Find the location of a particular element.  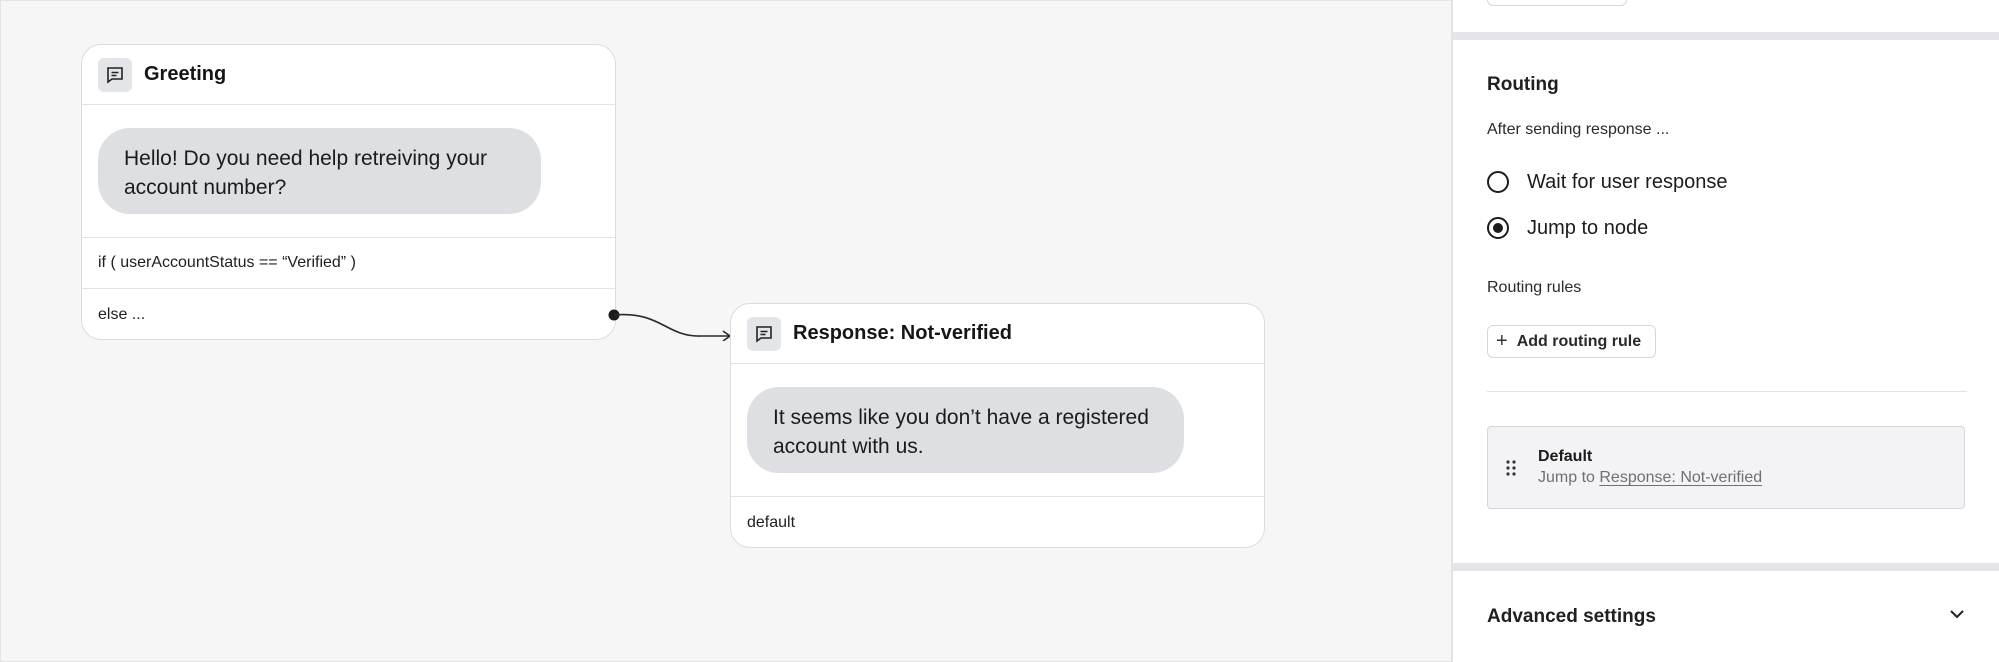

plus-icon: + is located at coordinates (1502, 341).